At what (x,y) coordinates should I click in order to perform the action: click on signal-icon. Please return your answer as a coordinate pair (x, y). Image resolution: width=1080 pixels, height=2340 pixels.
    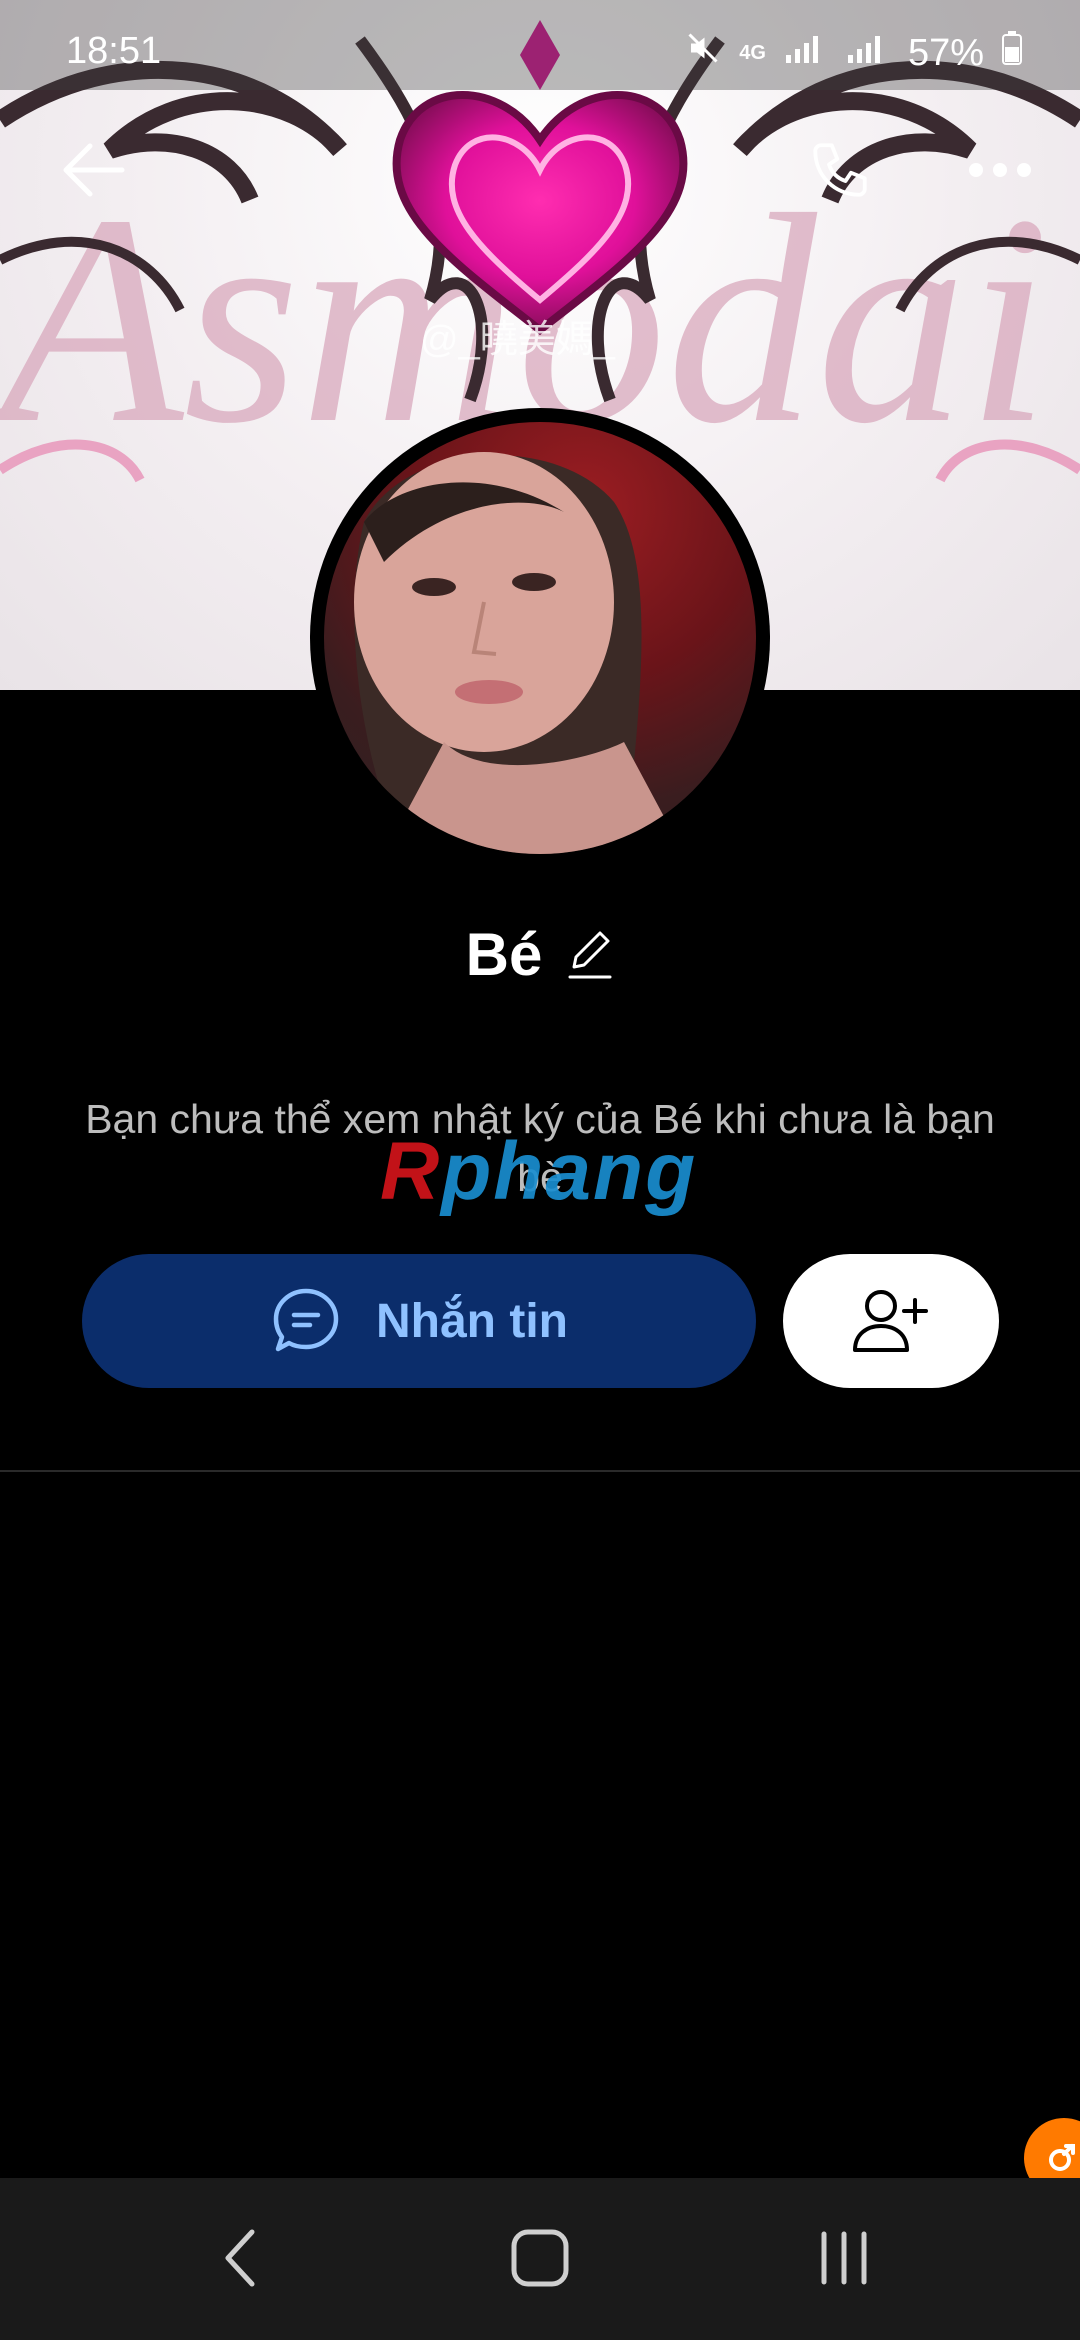
    Looking at the image, I should click on (806, 53).